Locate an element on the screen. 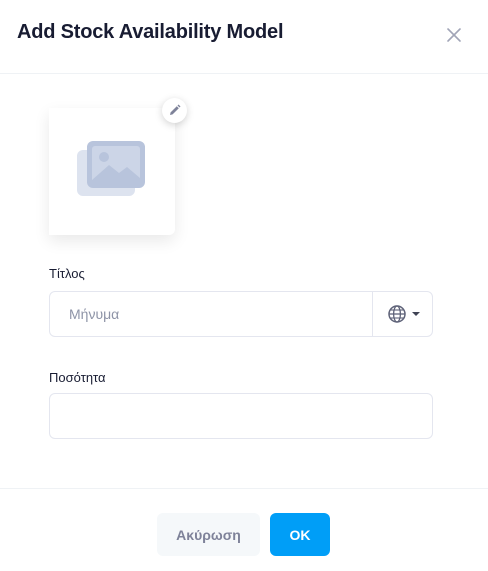 This screenshot has width=488, height=571. ok-button: OK is located at coordinates (300, 534).